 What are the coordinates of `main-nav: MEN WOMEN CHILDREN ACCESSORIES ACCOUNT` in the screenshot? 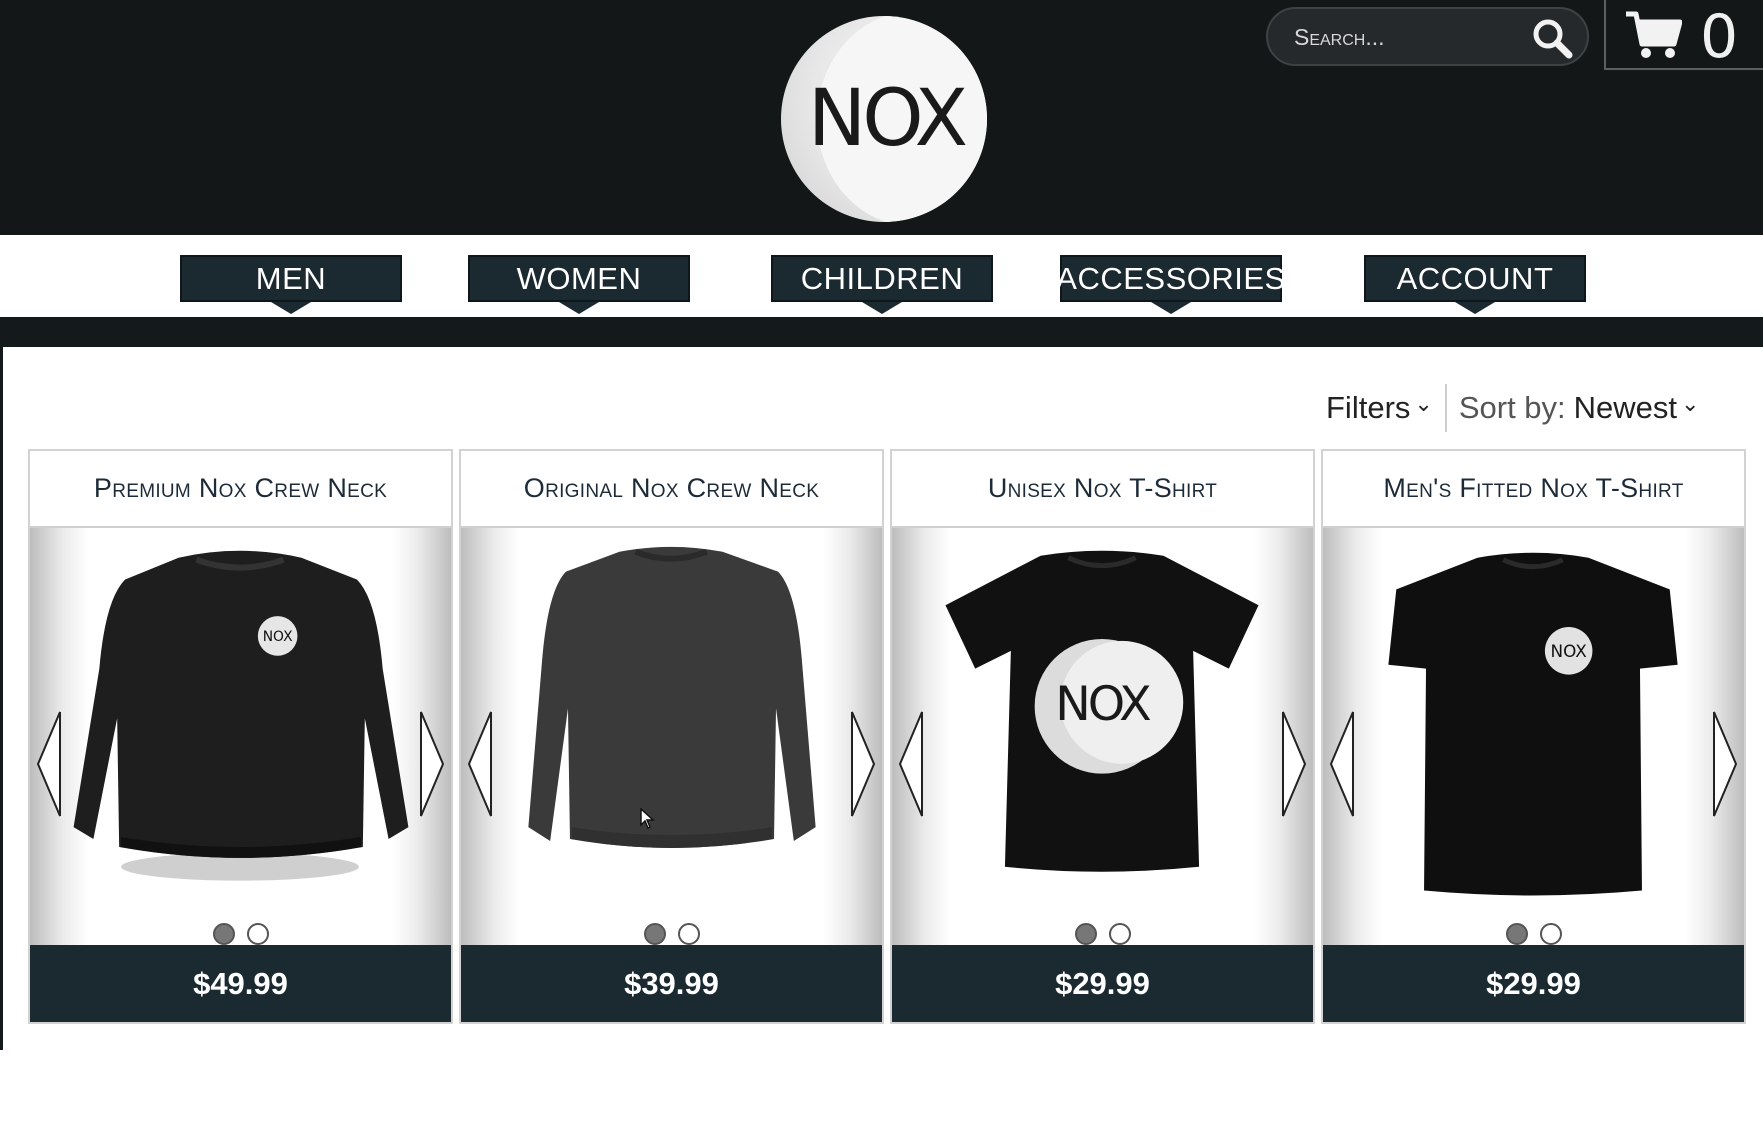 It's located at (881, 276).